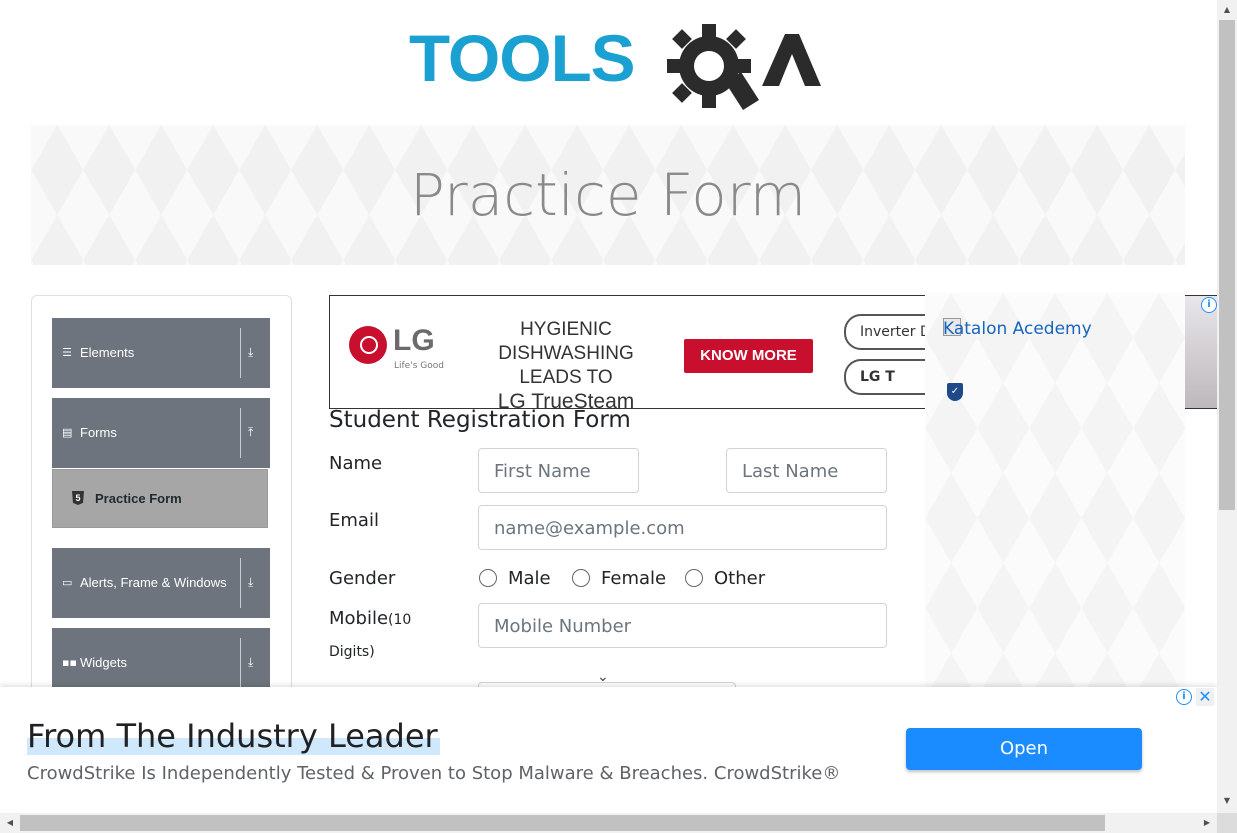 The height and width of the screenshot is (833, 1237). I want to click on scroll-up-icon: ▲, so click(1227, 10).